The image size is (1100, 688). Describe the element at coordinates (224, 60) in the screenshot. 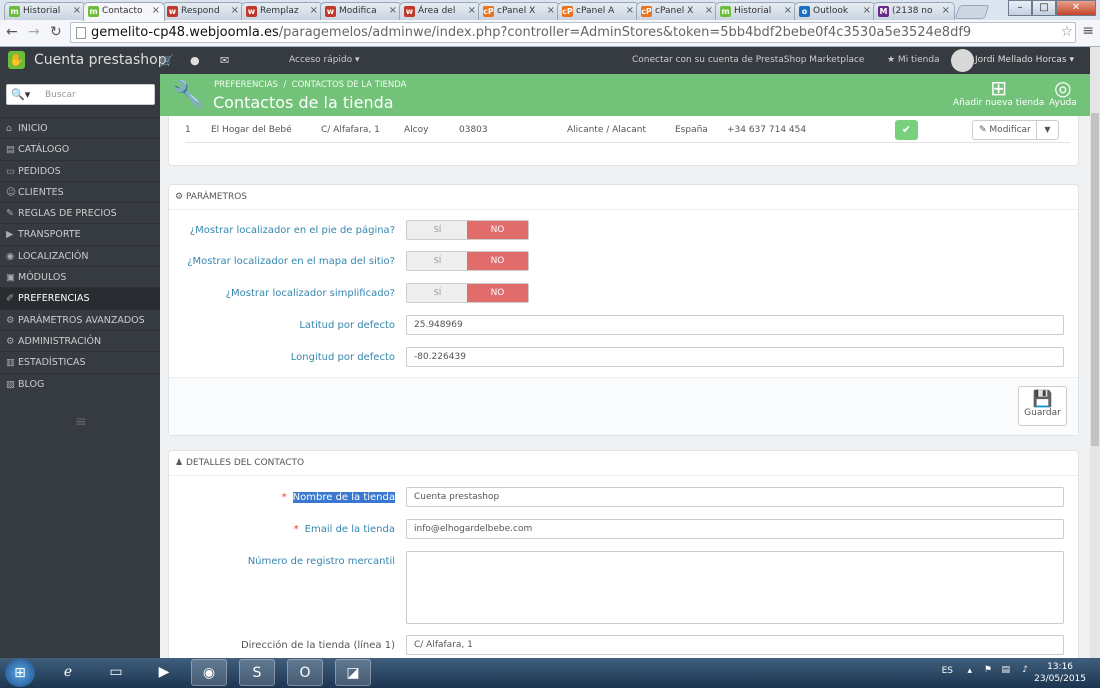

I see `envelope-icon: ✉` at that location.